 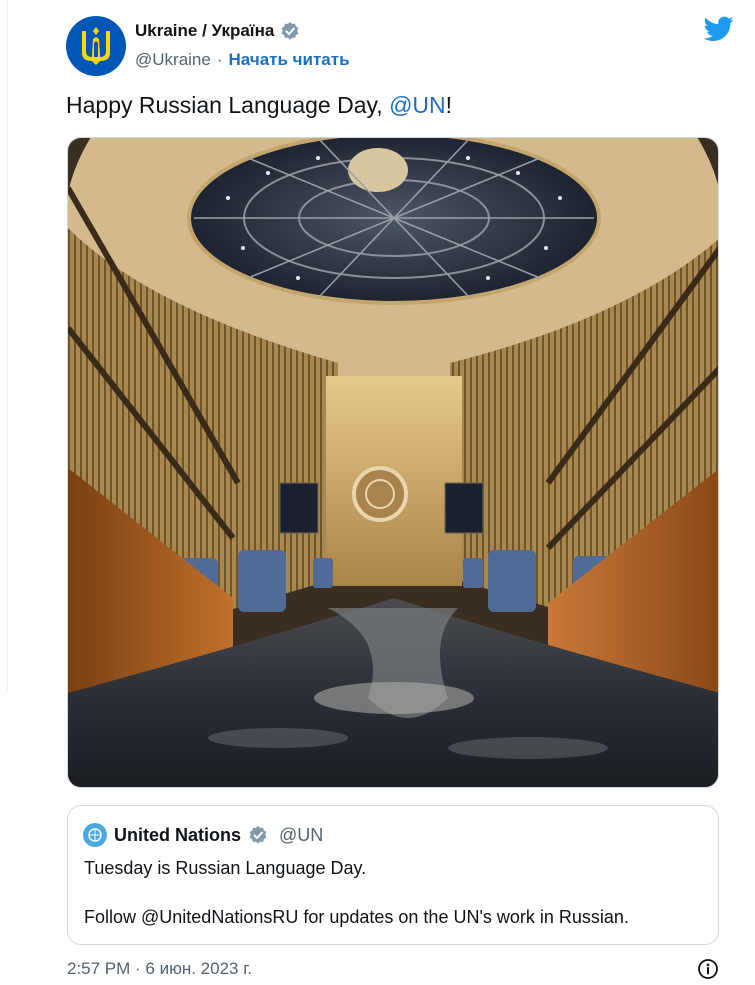 What do you see at coordinates (204, 31) in the screenshot?
I see `author-display-name: Ukraine / Україна` at bounding box center [204, 31].